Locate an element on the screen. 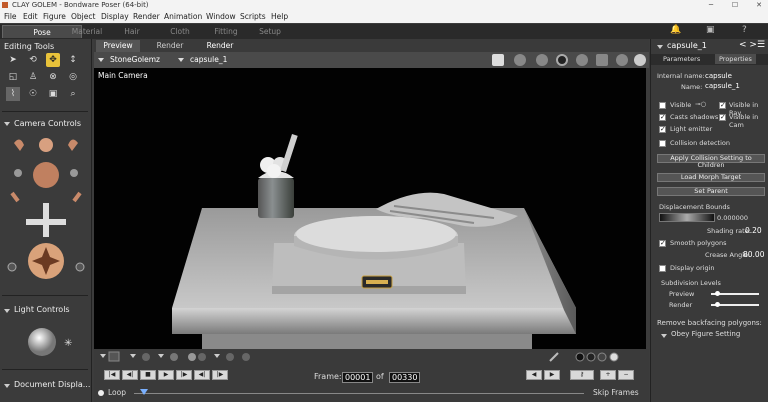 Image resolution: width=768 pixels, height=402 pixels. previous-key-button: ◀ is located at coordinates (534, 375).